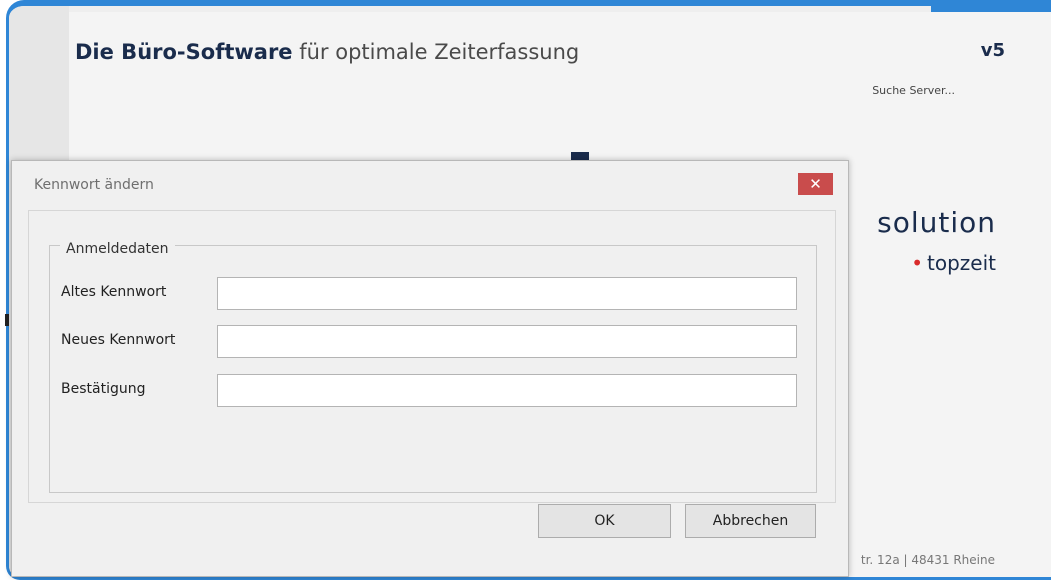  I want to click on logo-sub: • topzeit, so click(953, 263).